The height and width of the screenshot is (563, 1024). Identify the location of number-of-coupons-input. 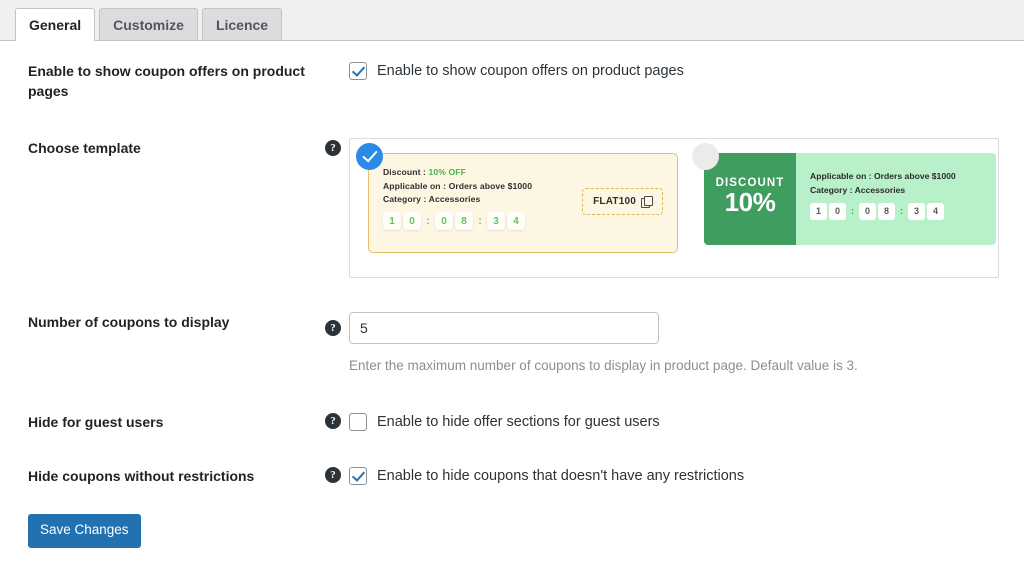
(504, 327).